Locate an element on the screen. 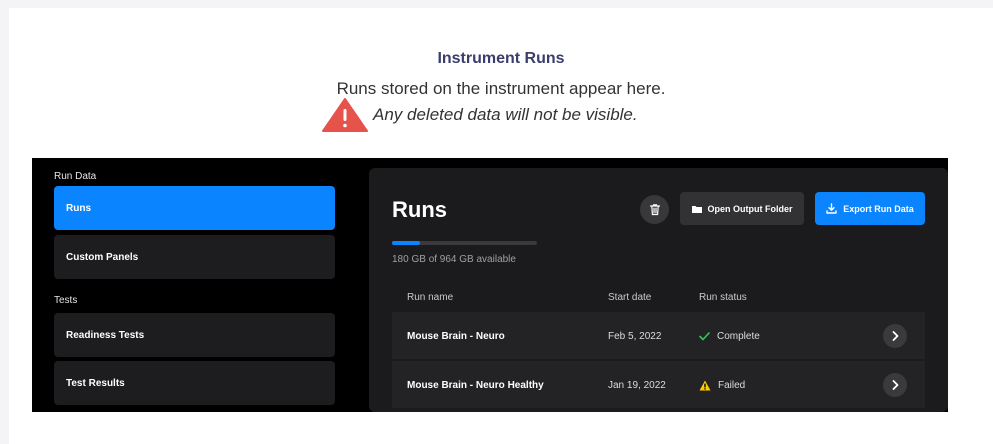 The width and height of the screenshot is (993, 444). check-icon is located at coordinates (704, 335).